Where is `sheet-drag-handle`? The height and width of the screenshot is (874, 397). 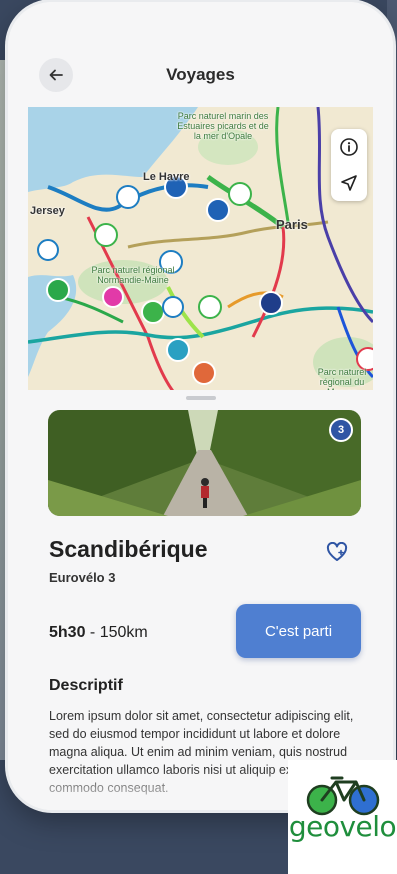 sheet-drag-handle is located at coordinates (200, 398).